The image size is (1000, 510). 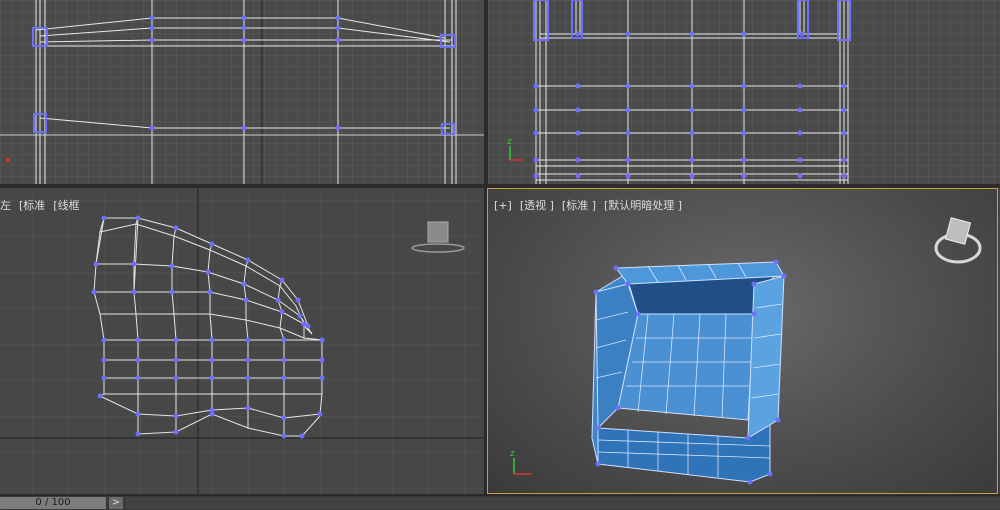 I want to click on viewport-left-label: 左 [标准 [线框, so click(x=44, y=205).